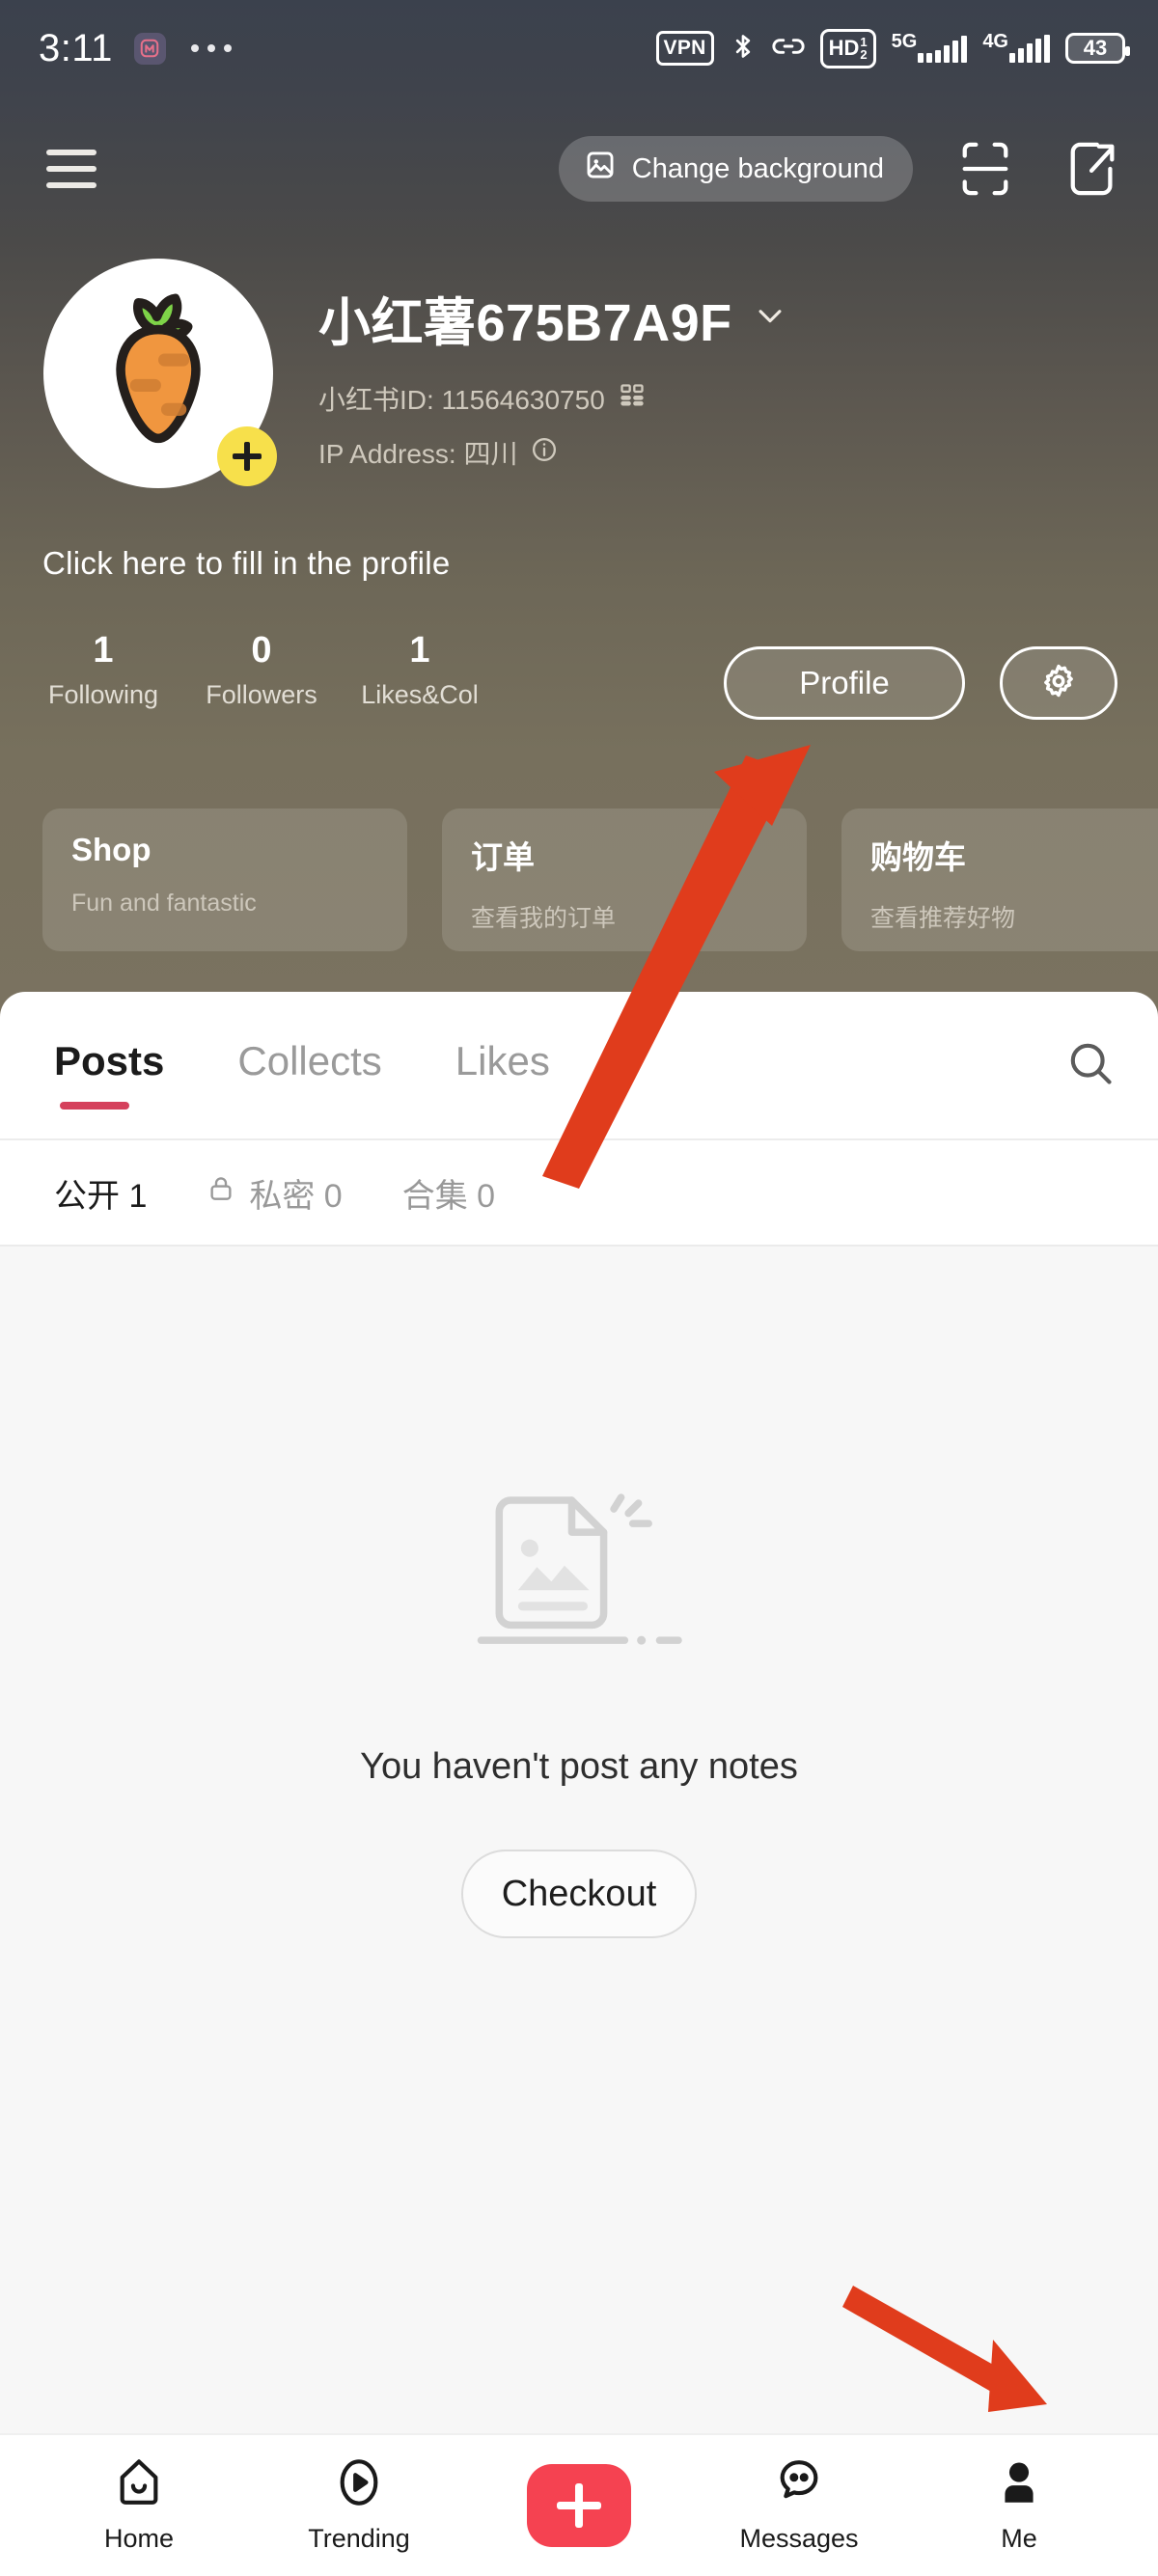 This screenshot has height=2576, width=1158. I want to click on subtab-collections-label: 合集 0, so click(448, 1196).